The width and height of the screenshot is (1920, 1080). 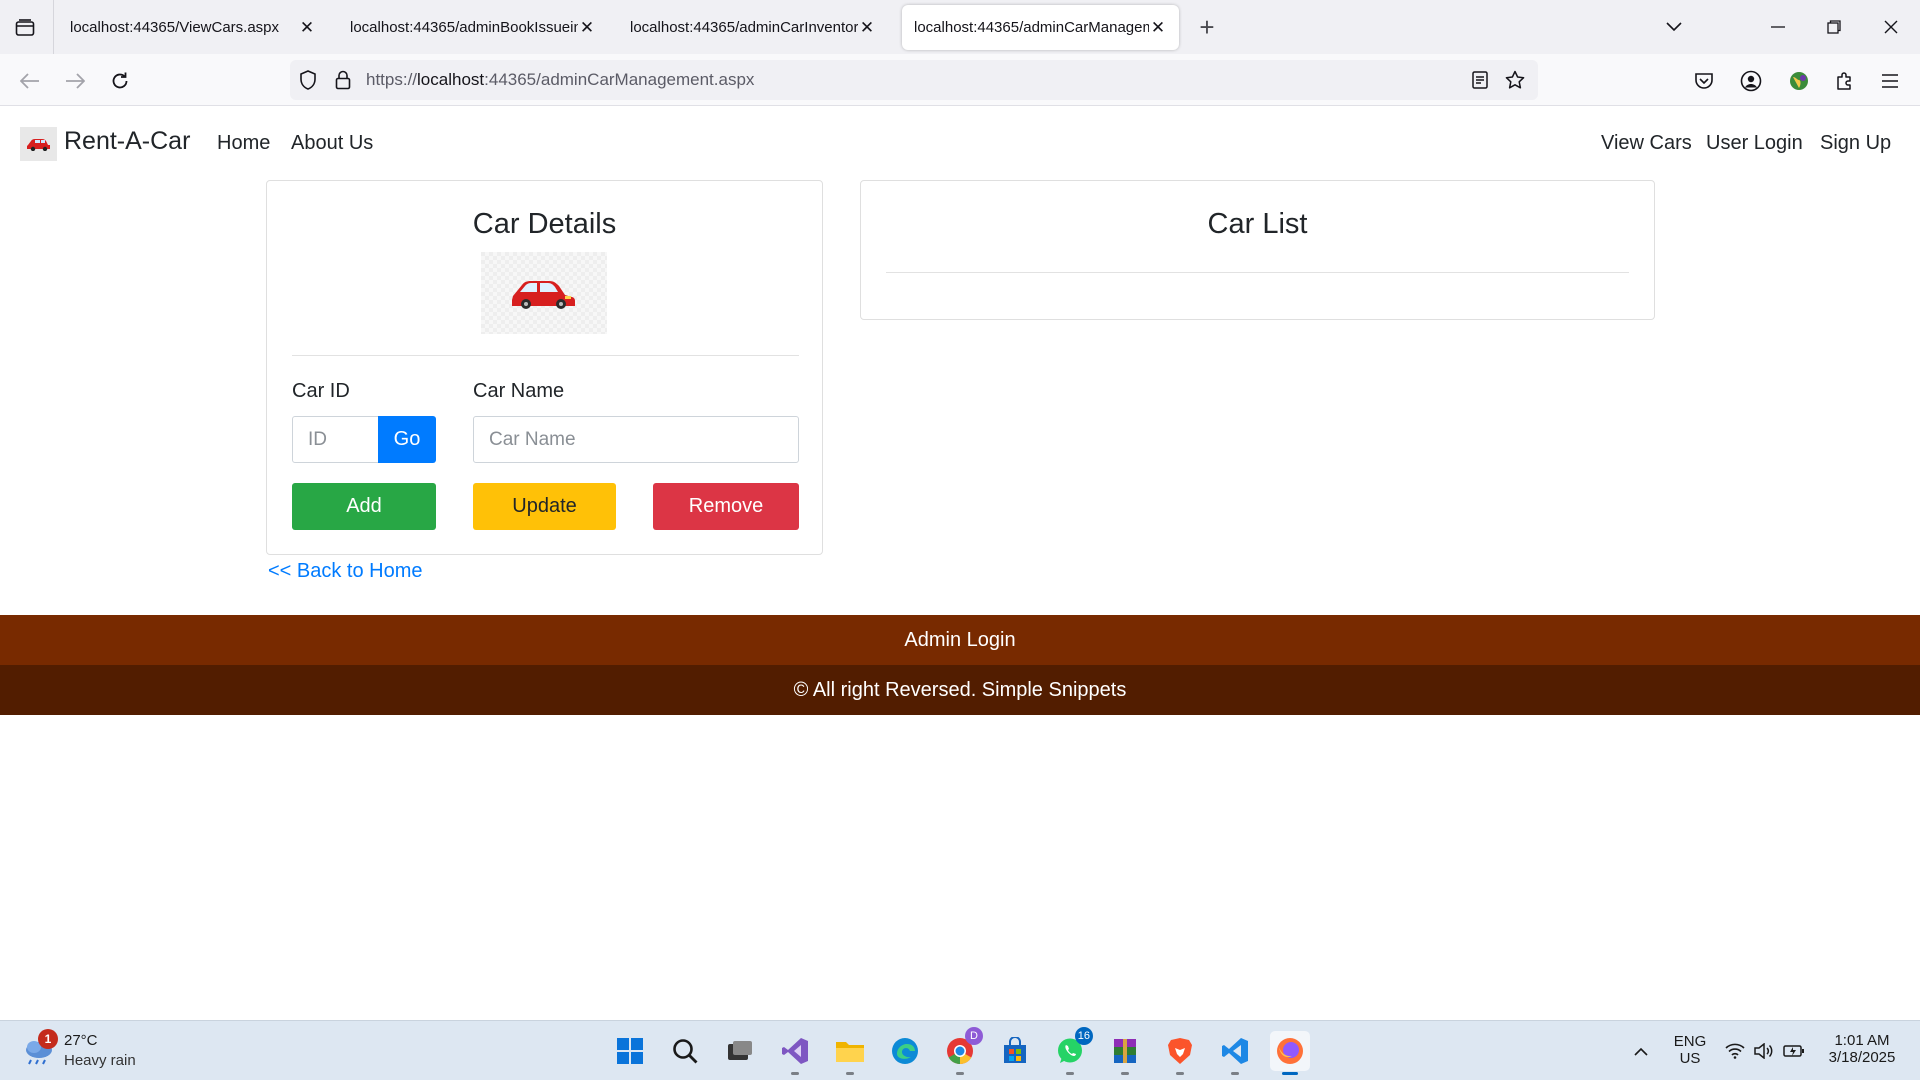 I want to click on tab-admin-car-inventory: localhost:44365/adminCarInventory.aspx ✕, so click(x=753, y=27).